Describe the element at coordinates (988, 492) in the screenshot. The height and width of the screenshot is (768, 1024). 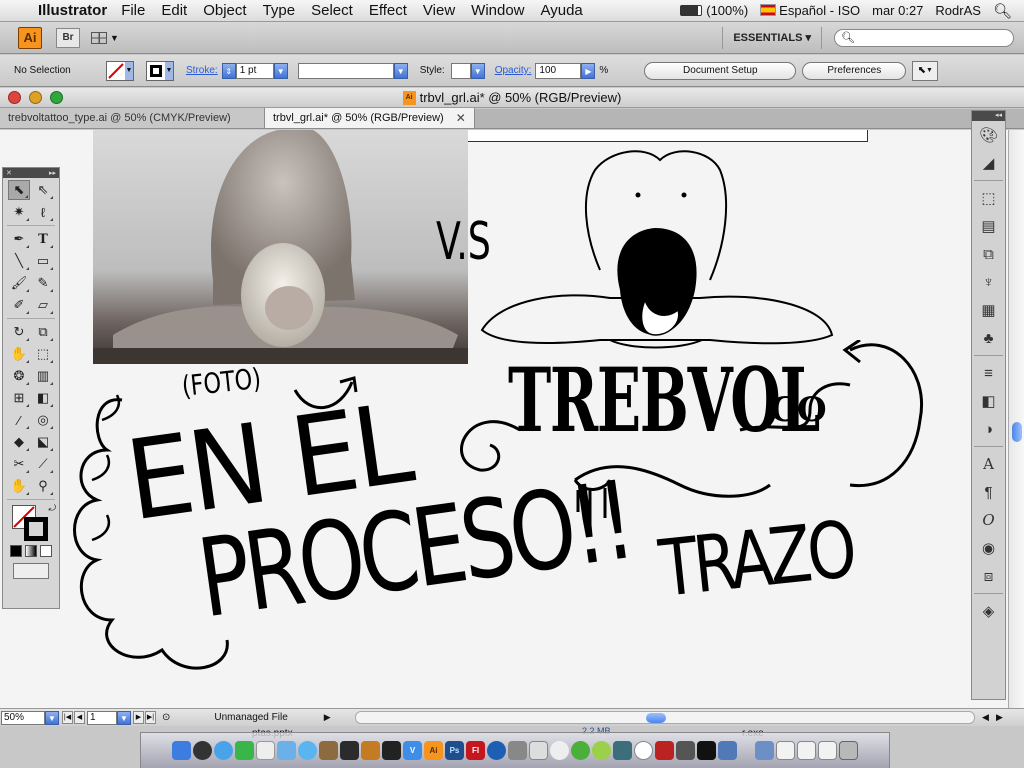
I see `paragraph-panel-icon: ¶` at that location.